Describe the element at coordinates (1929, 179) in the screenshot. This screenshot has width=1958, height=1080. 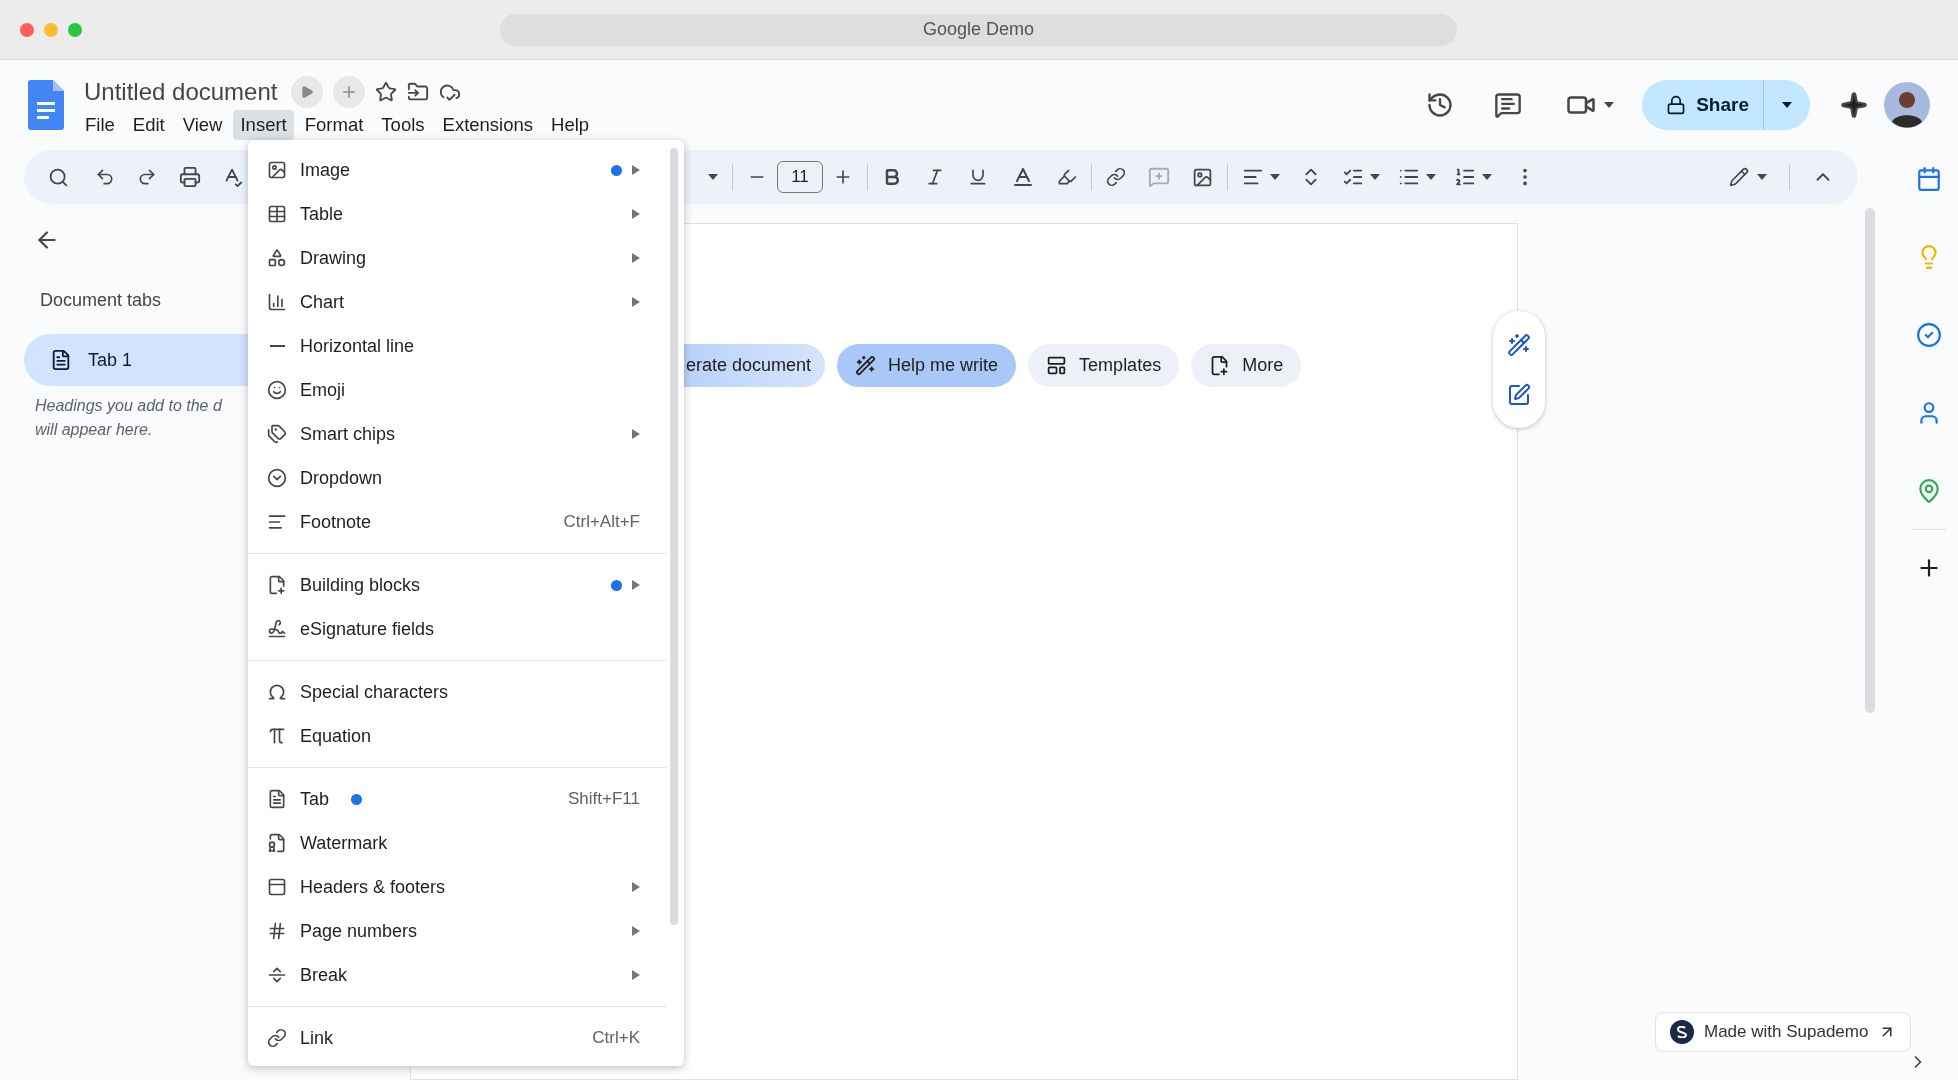
I see `calendar-icon` at that location.